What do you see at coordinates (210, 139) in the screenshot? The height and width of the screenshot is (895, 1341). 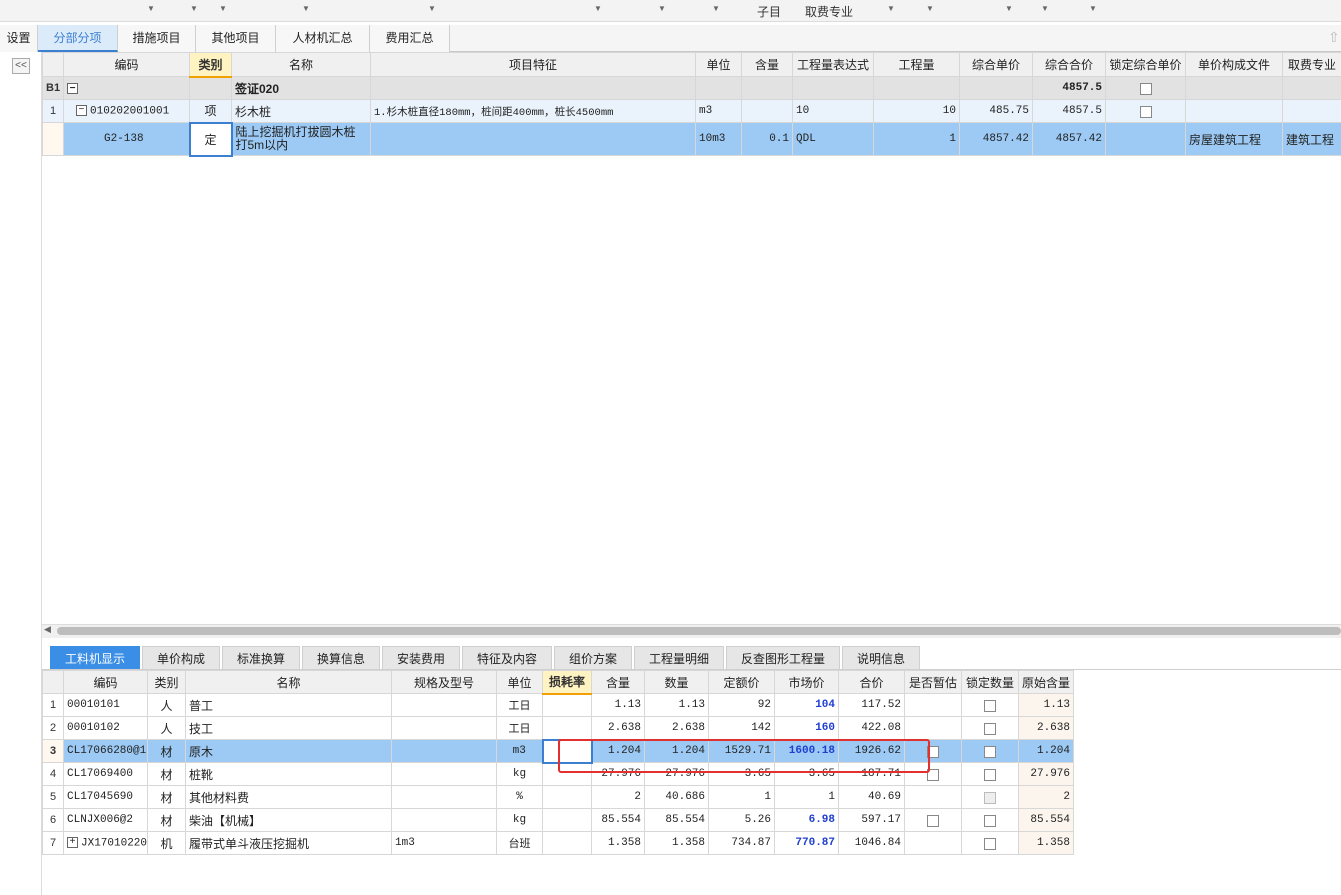 I see `type-cell-editing: 定` at bounding box center [210, 139].